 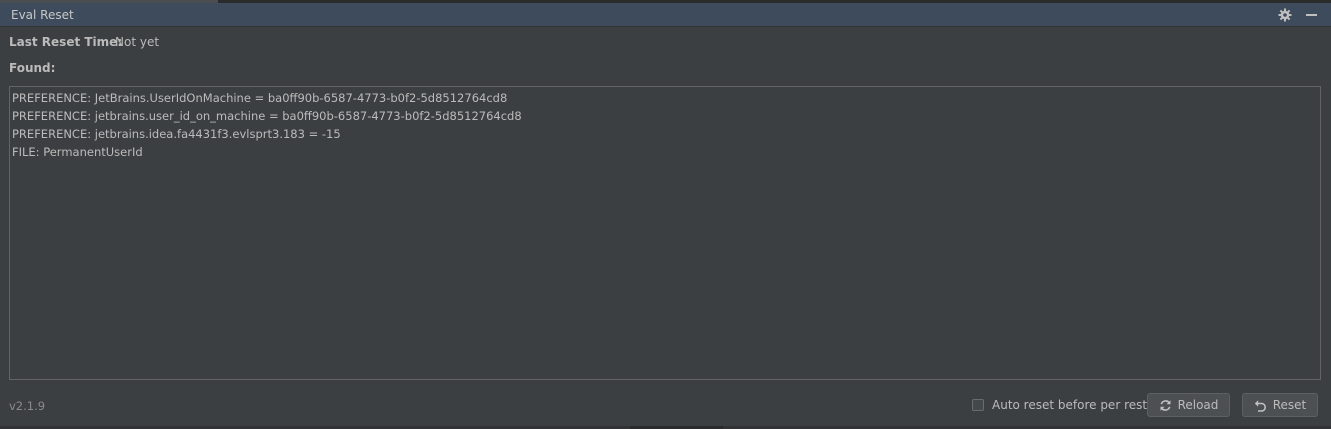 What do you see at coordinates (1198, 405) in the screenshot?
I see `reload-button-label: Reload` at bounding box center [1198, 405].